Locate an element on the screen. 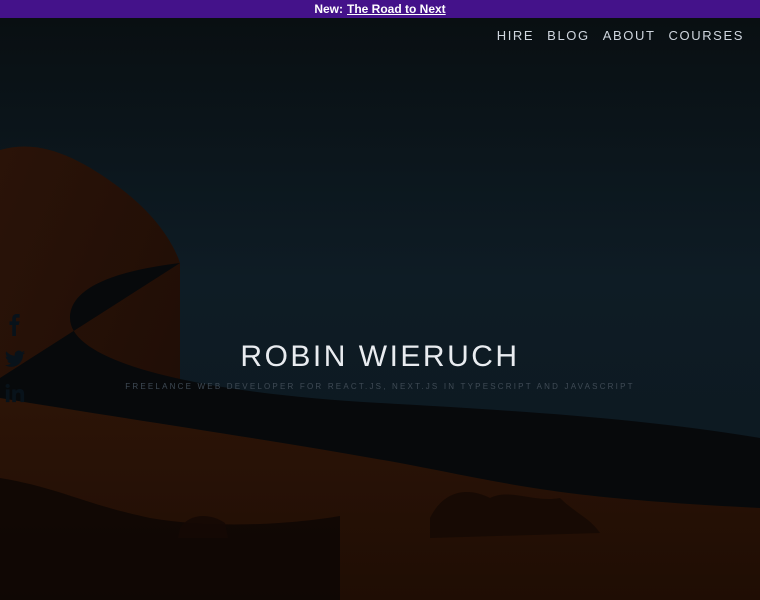 The image size is (760, 600). banner-prefix: New: is located at coordinates (328, 9).